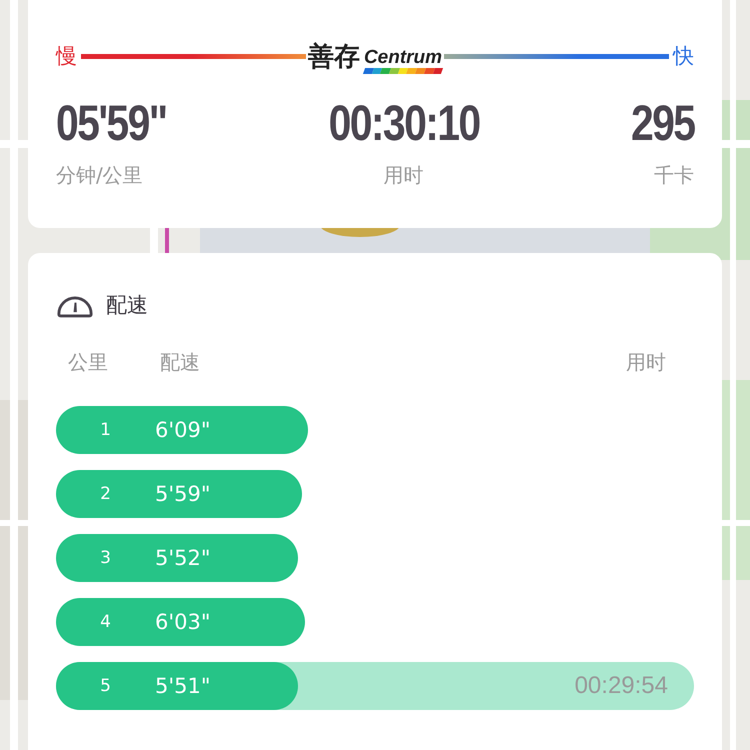  I want to click on column-header: 配速, so click(180, 362).